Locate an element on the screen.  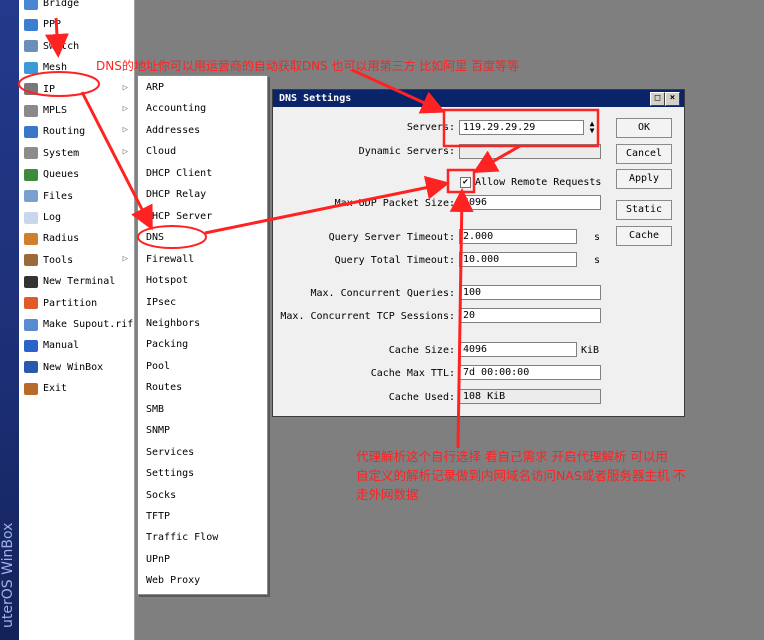
arrow-from-bottom-note is located at coordinates (461, 318).